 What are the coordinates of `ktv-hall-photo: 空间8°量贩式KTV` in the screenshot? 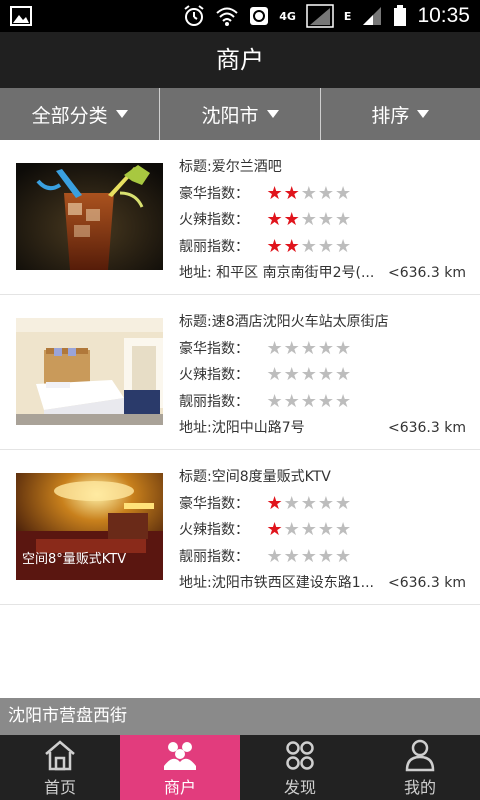 It's located at (89, 526).